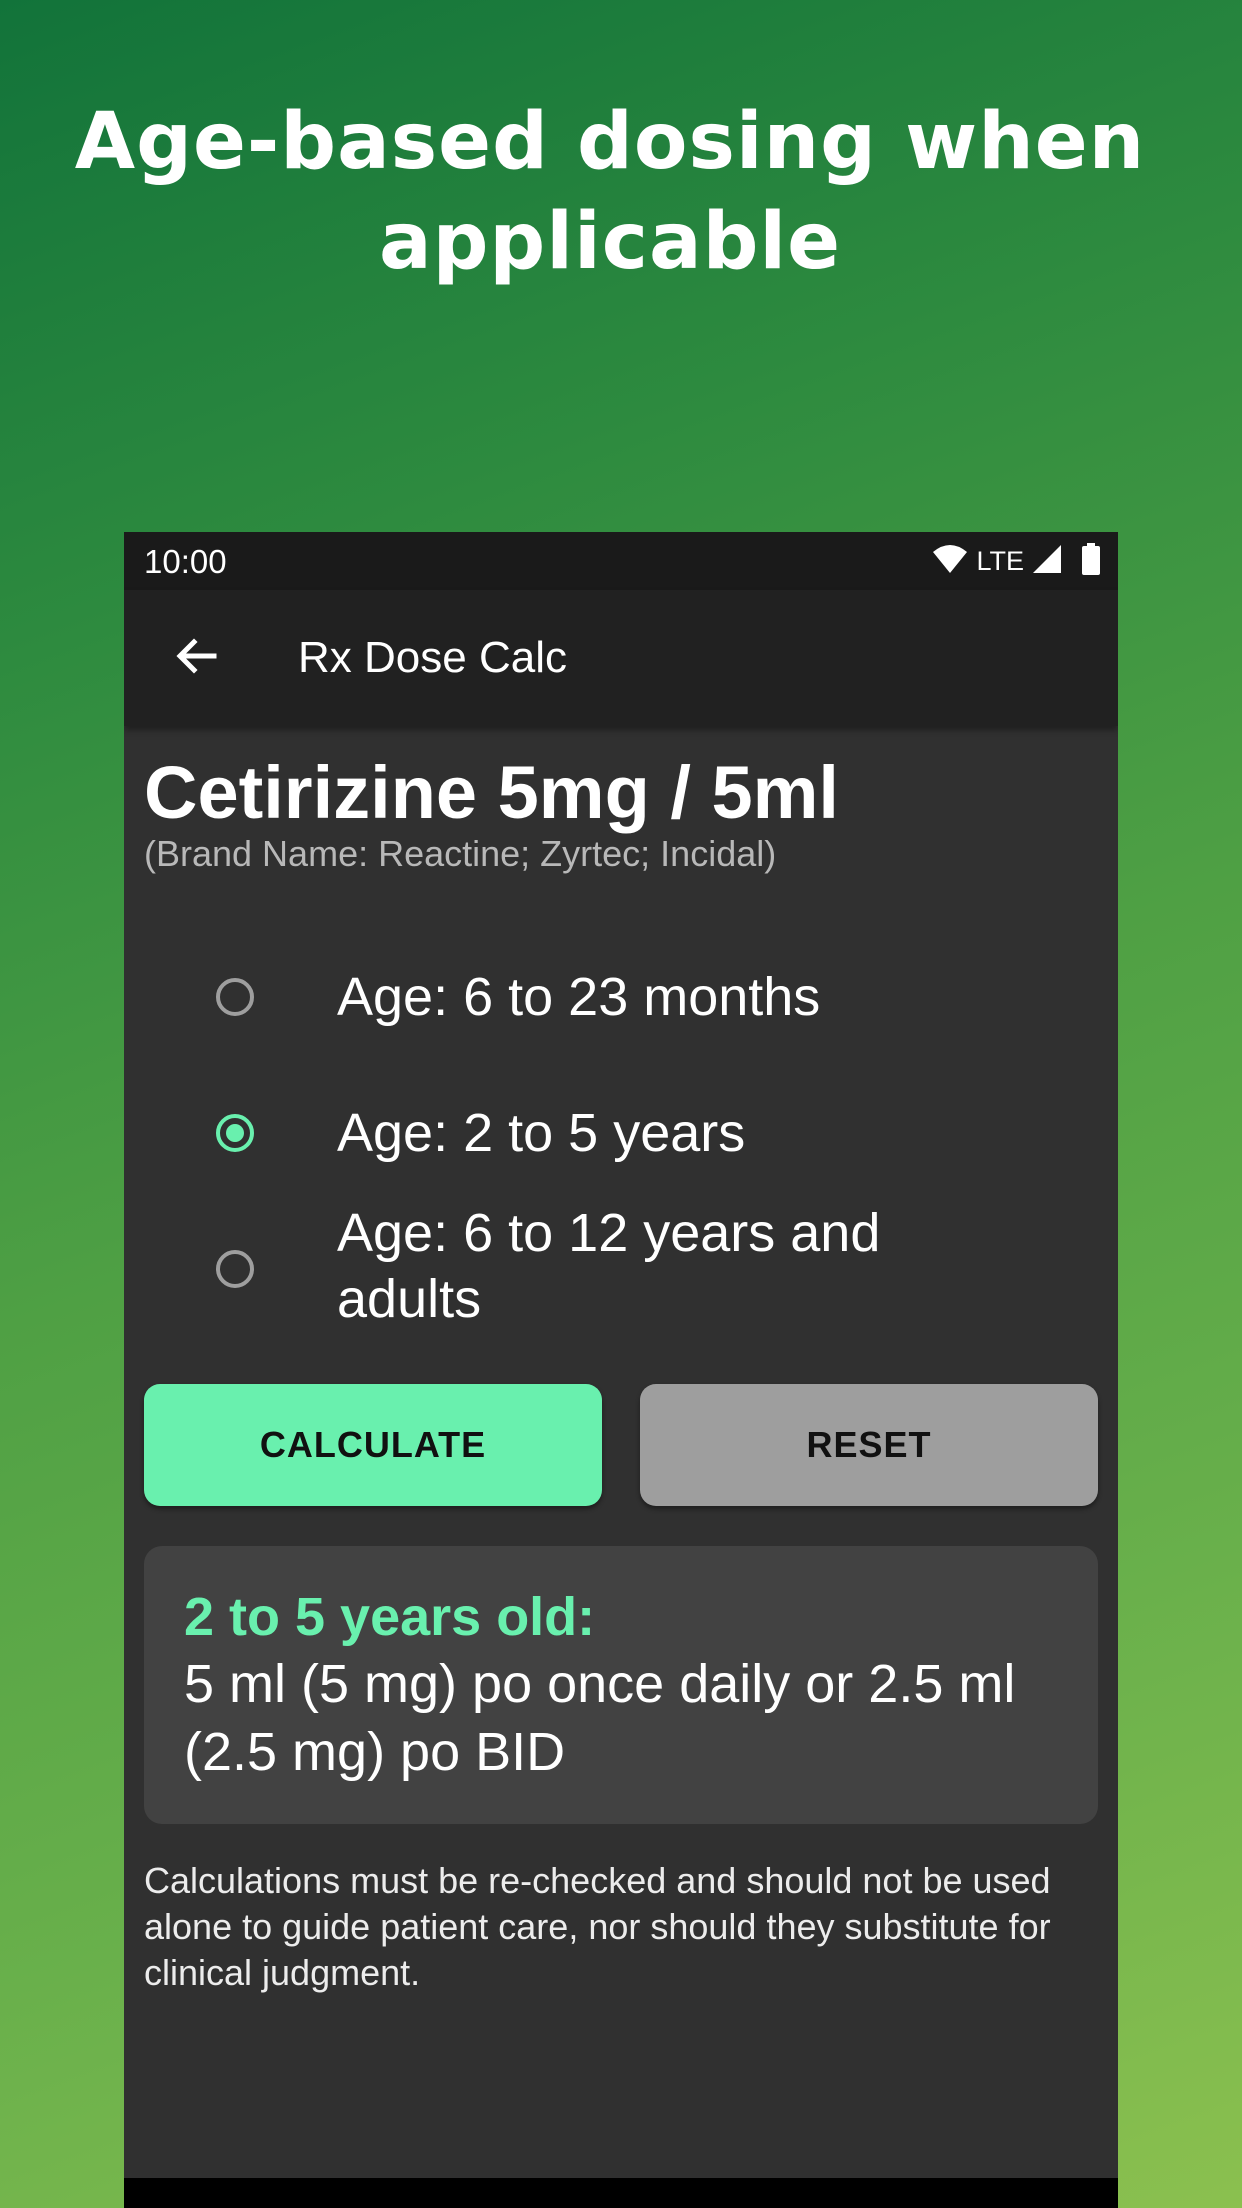  Describe the element at coordinates (432, 657) in the screenshot. I see `app-title: Rx Dose Calc` at that location.